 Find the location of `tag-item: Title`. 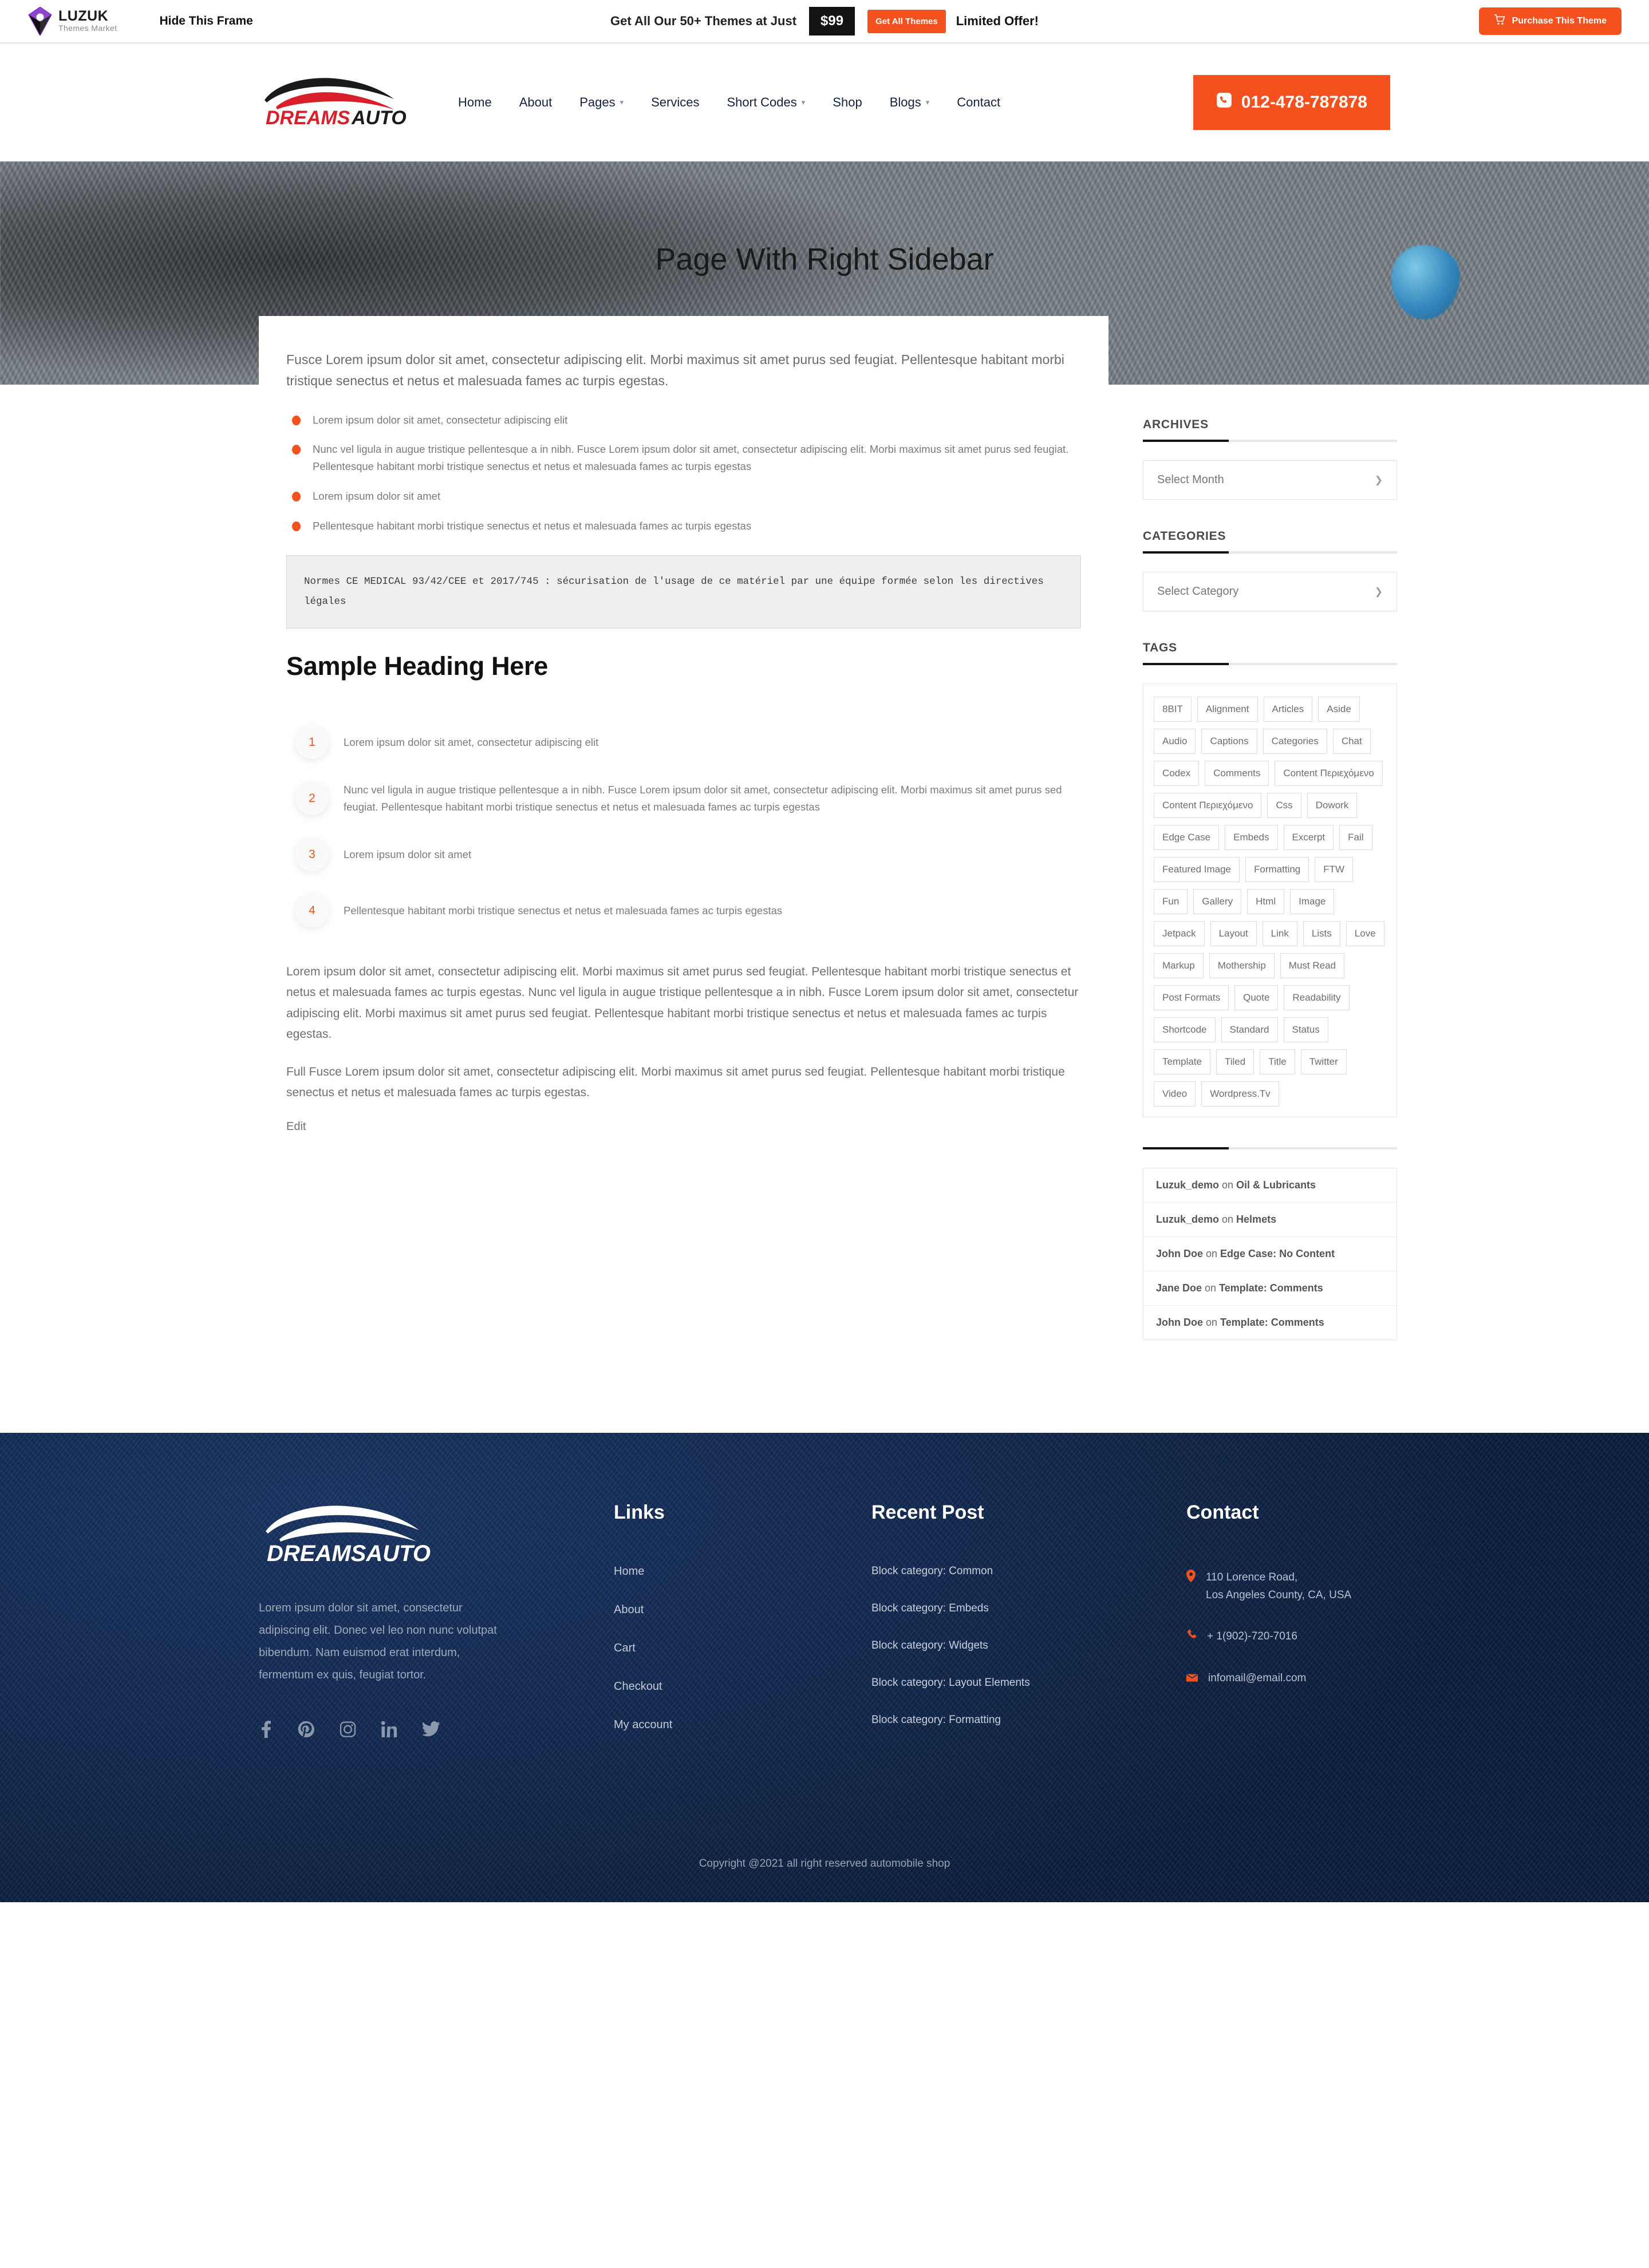

tag-item: Title is located at coordinates (1278, 1061).